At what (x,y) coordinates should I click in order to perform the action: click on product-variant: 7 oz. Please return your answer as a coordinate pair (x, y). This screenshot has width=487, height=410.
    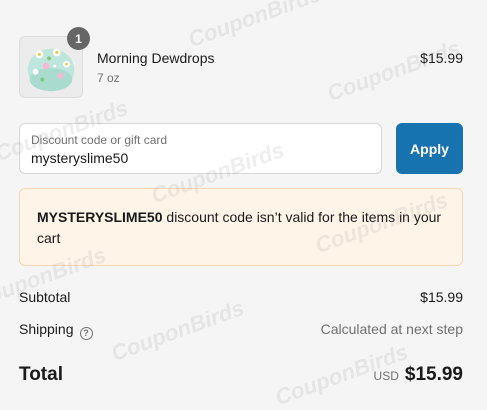
    Looking at the image, I should click on (108, 78).